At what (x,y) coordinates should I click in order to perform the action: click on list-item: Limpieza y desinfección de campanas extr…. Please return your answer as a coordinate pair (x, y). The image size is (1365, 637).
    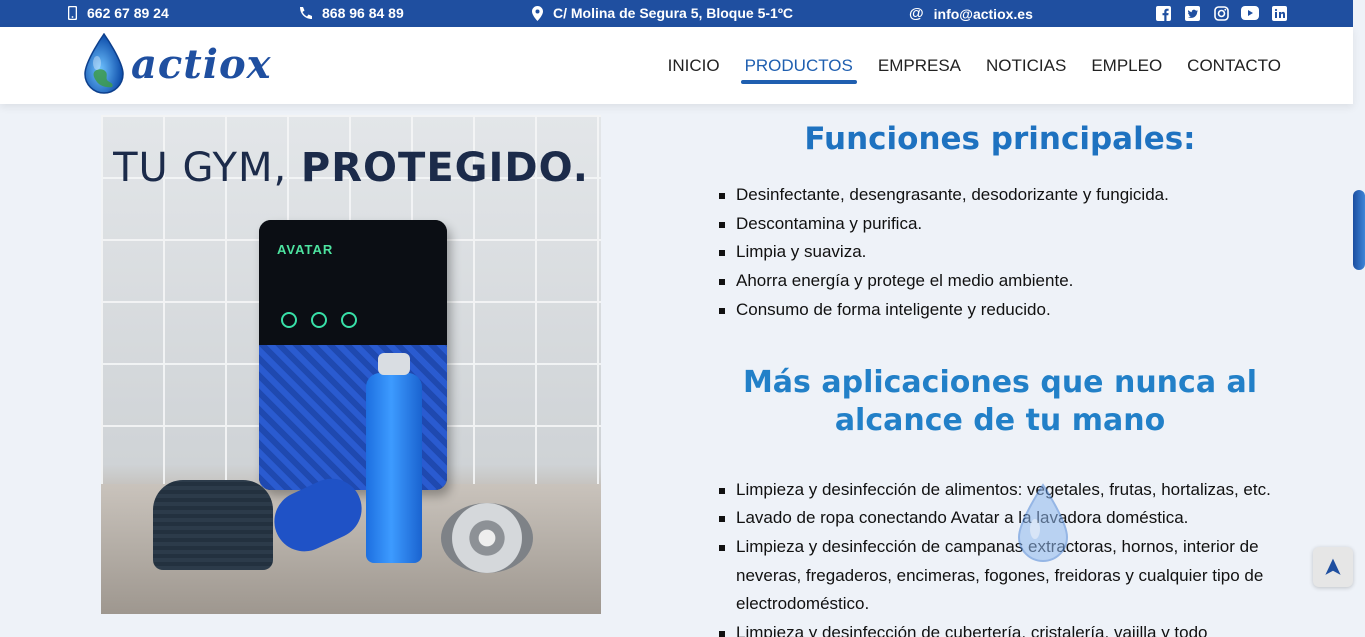
    Looking at the image, I should click on (999, 576).